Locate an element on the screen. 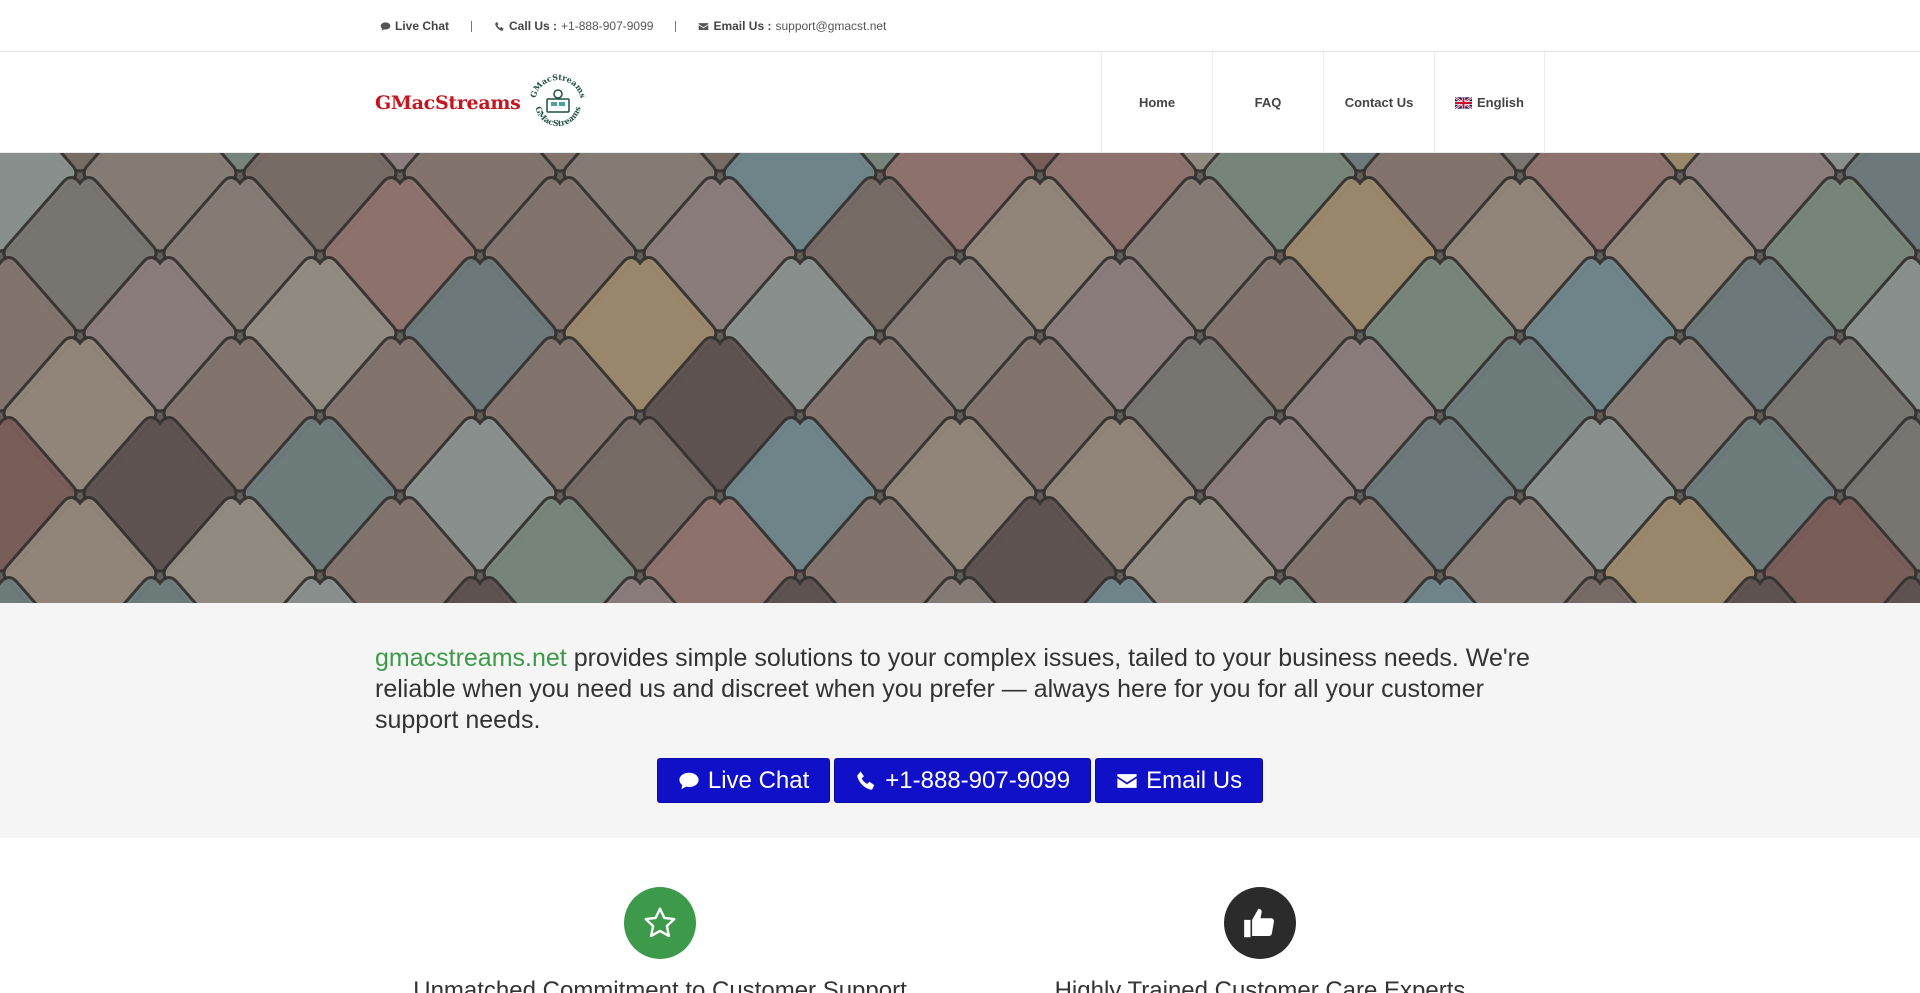  topbar-email-value: support@gmacst.net is located at coordinates (831, 26).